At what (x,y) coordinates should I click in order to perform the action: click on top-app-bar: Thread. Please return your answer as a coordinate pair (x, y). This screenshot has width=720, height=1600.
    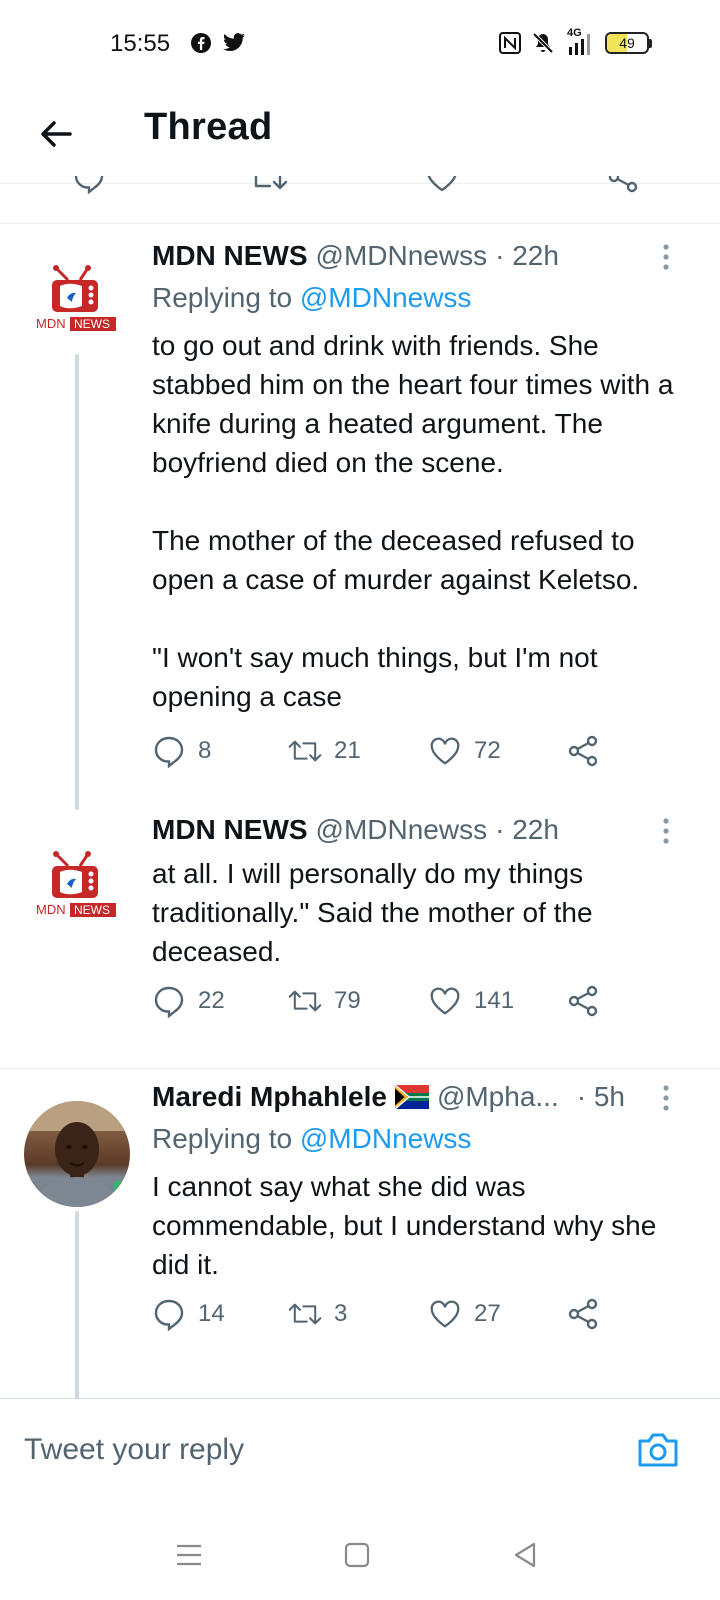
    Looking at the image, I should click on (360, 138).